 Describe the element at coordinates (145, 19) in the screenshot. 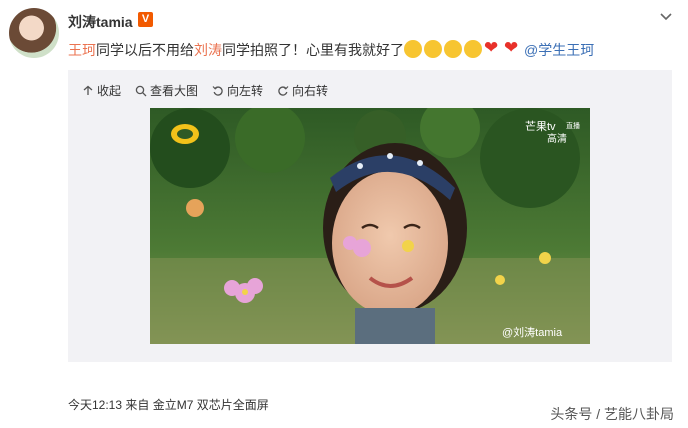

I see `verified-badge-icon: V` at that location.